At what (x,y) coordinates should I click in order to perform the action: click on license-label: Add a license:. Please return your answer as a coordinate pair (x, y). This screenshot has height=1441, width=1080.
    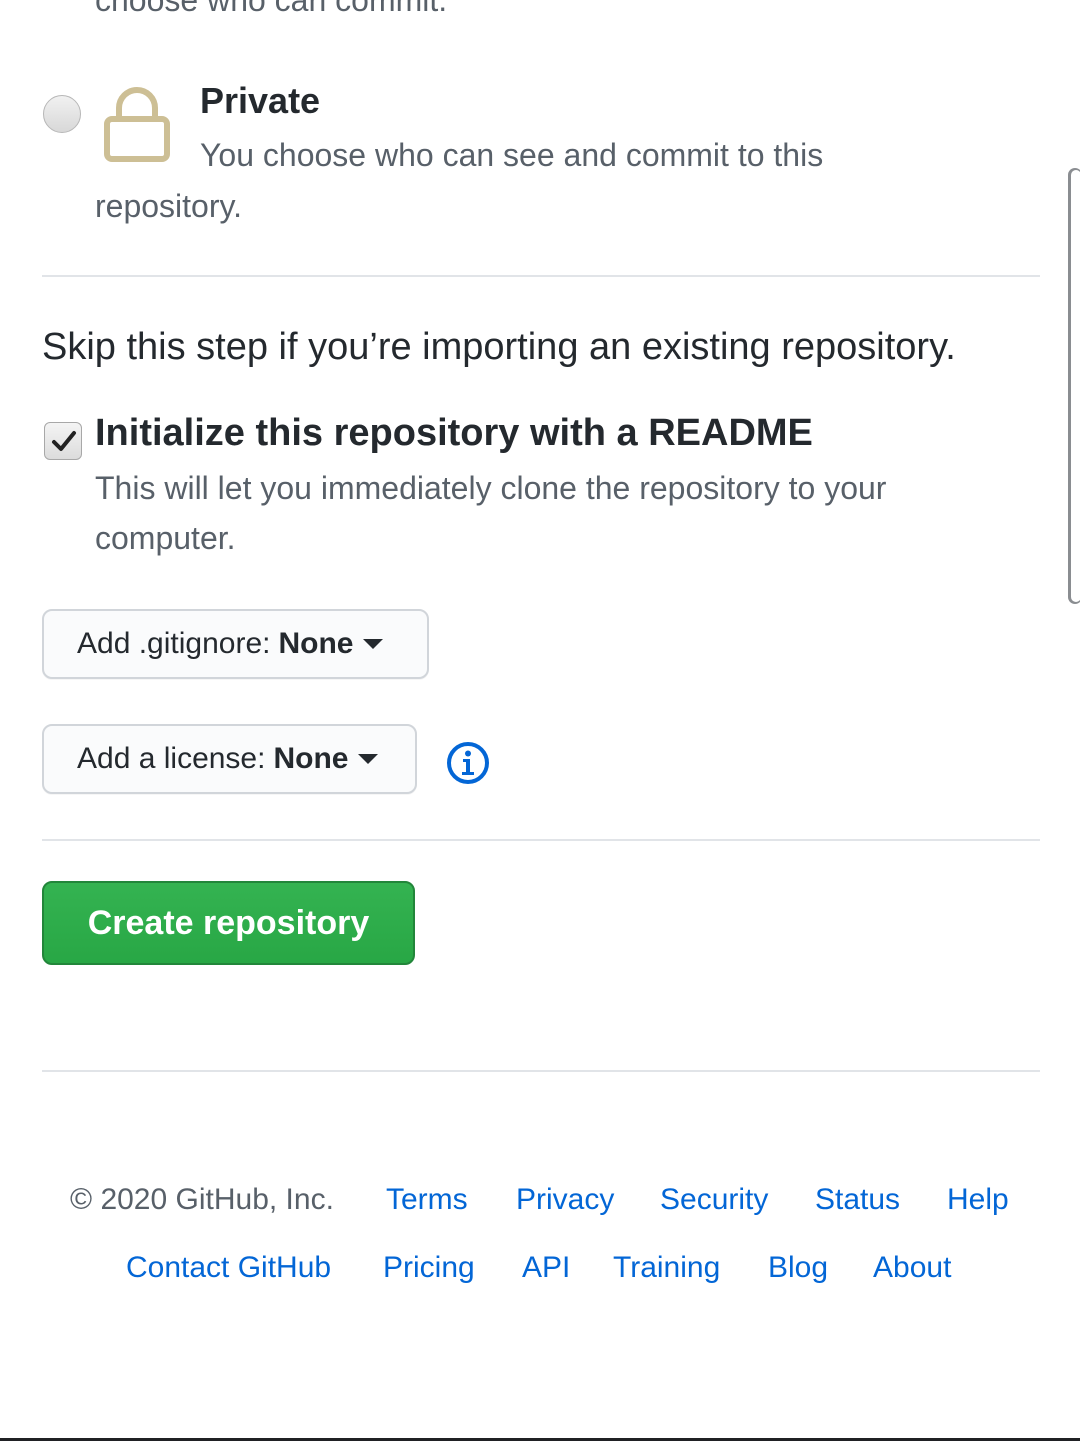
    Looking at the image, I should click on (171, 758).